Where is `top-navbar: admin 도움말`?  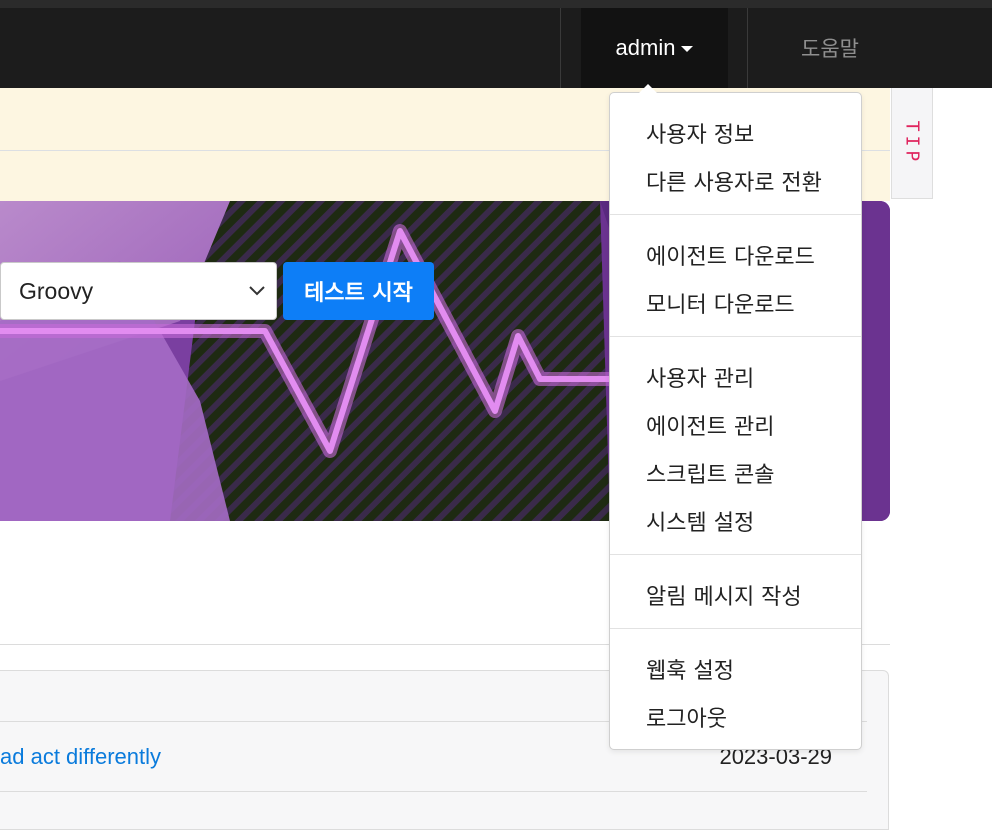 top-navbar: admin 도움말 is located at coordinates (496, 44).